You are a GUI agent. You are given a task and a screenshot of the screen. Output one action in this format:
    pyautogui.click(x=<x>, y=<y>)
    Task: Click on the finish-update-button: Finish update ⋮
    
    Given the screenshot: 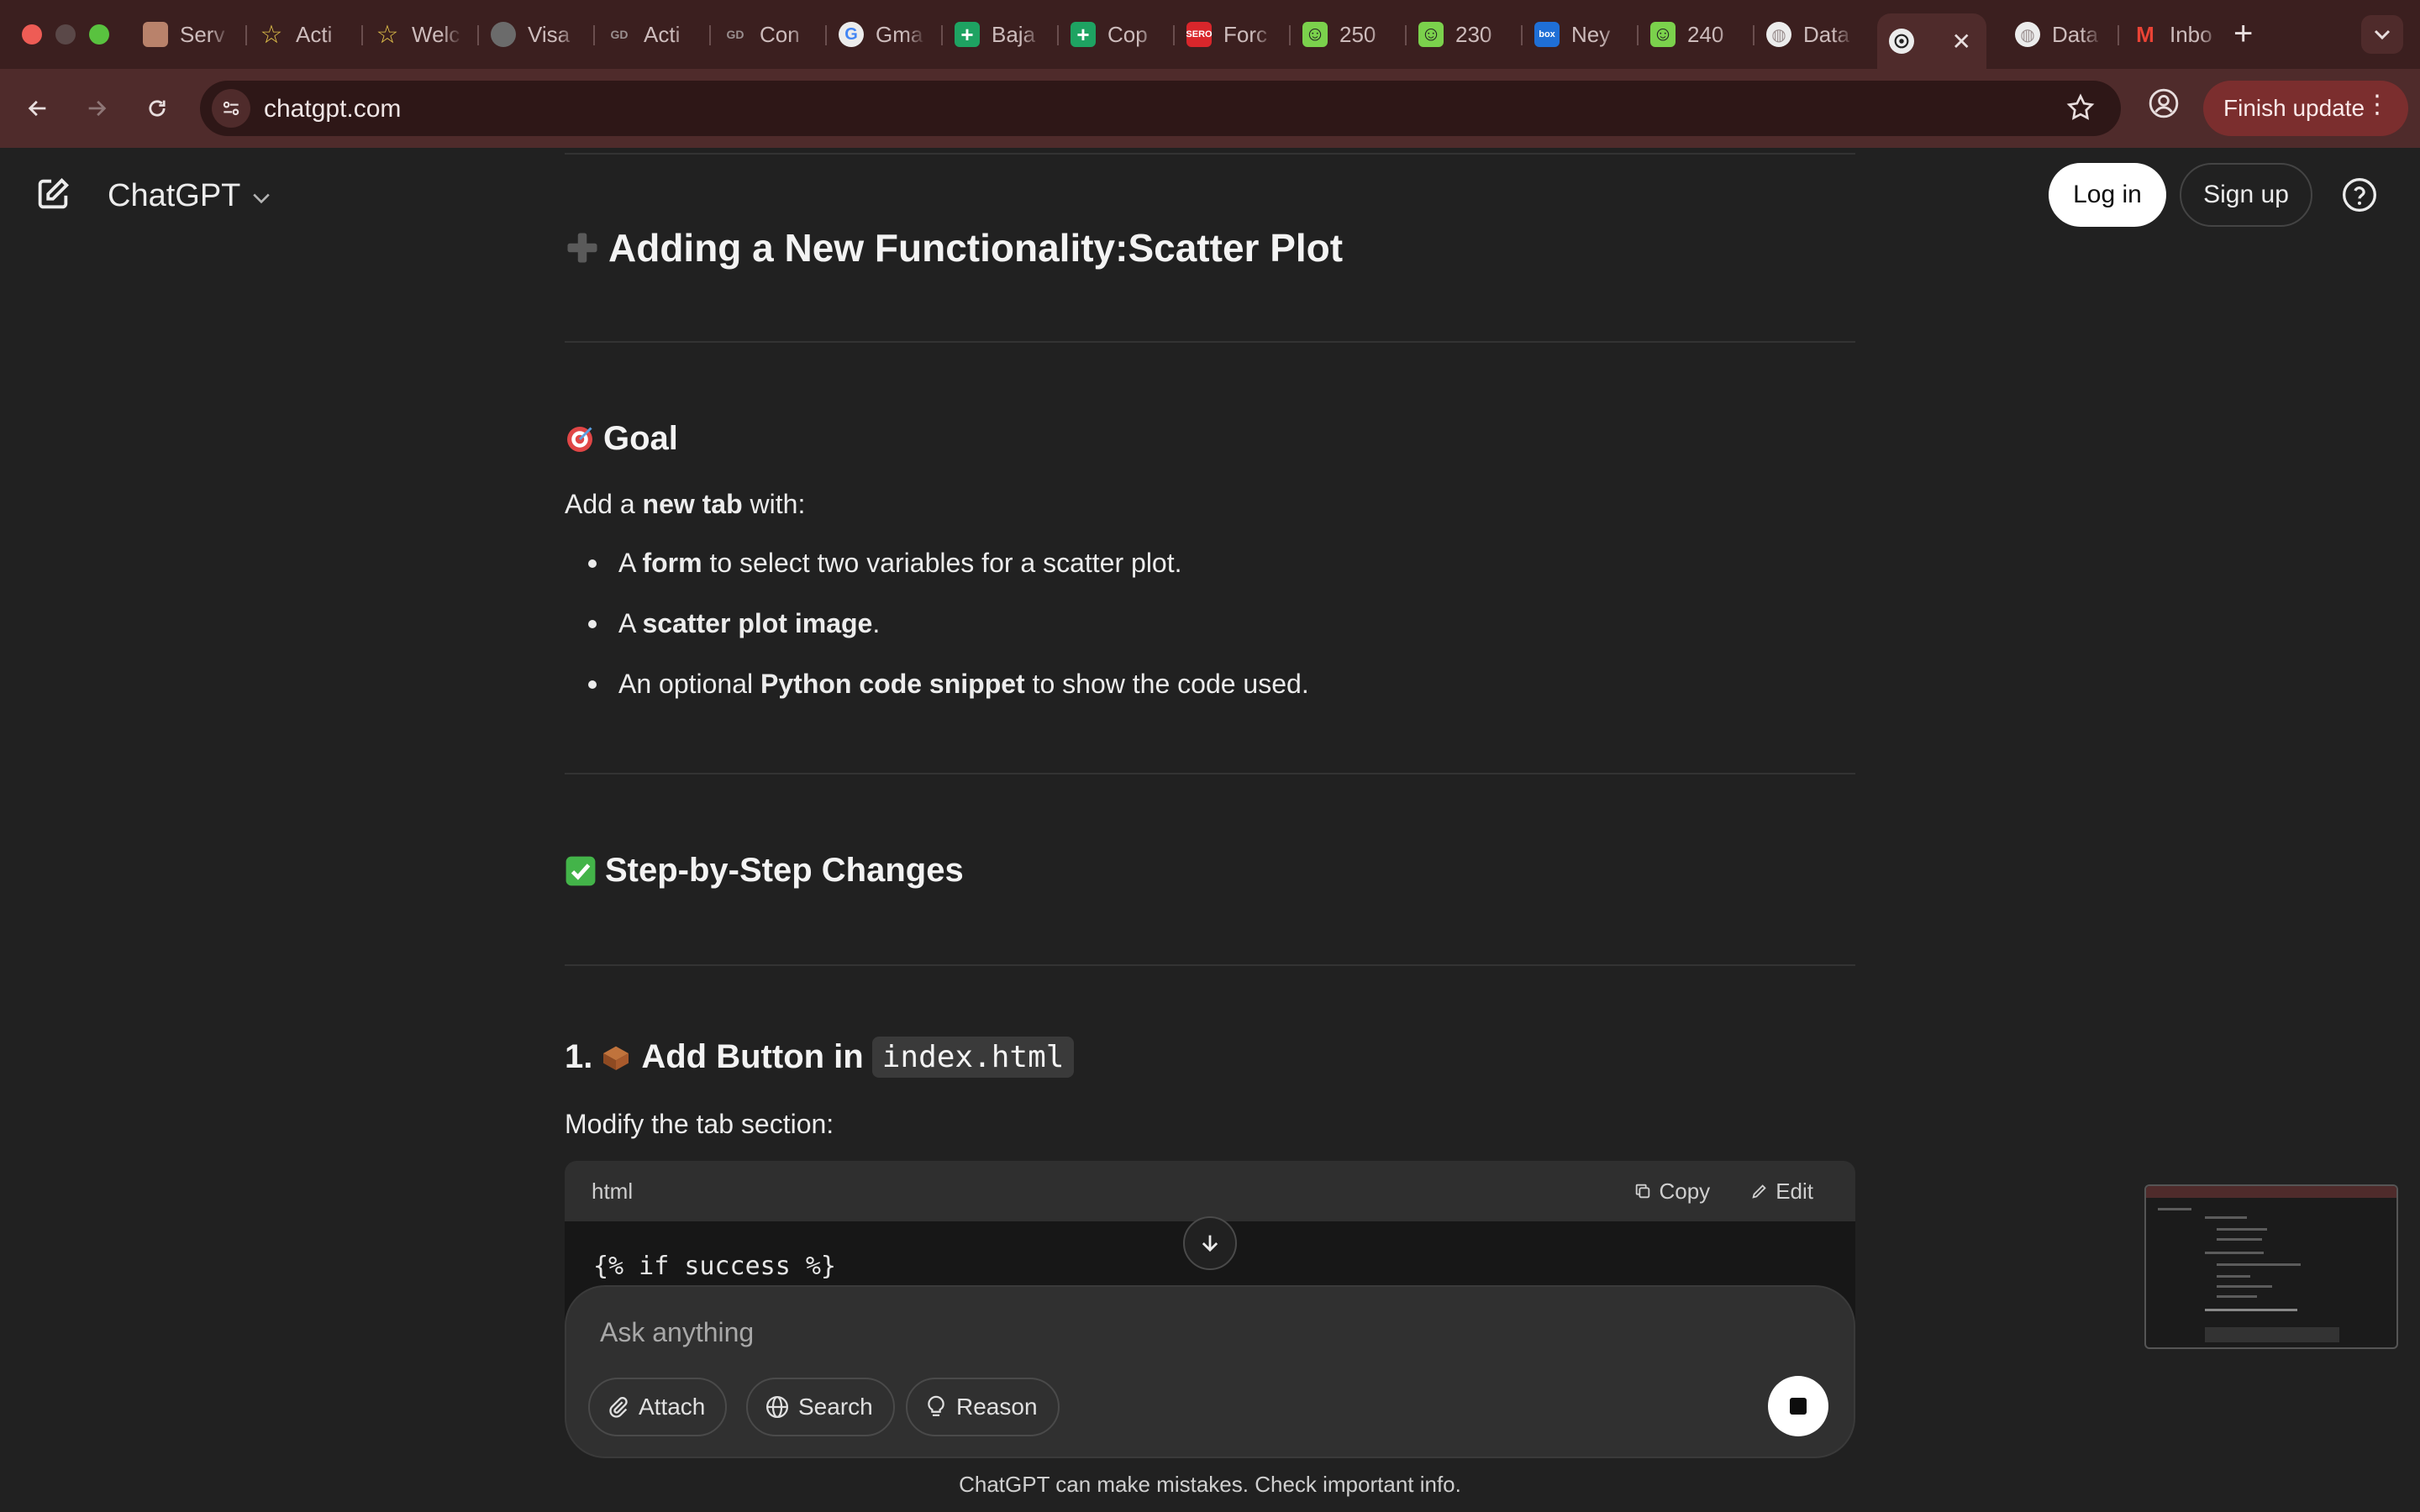 What is the action you would take?
    pyautogui.click(x=2305, y=108)
    